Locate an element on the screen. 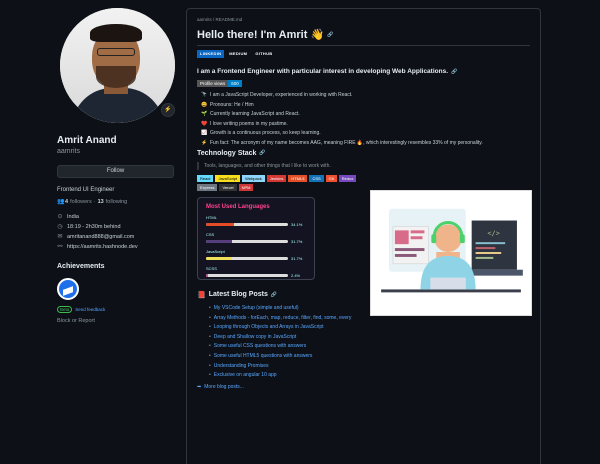  followers-label: followers is located at coordinates (81, 202).